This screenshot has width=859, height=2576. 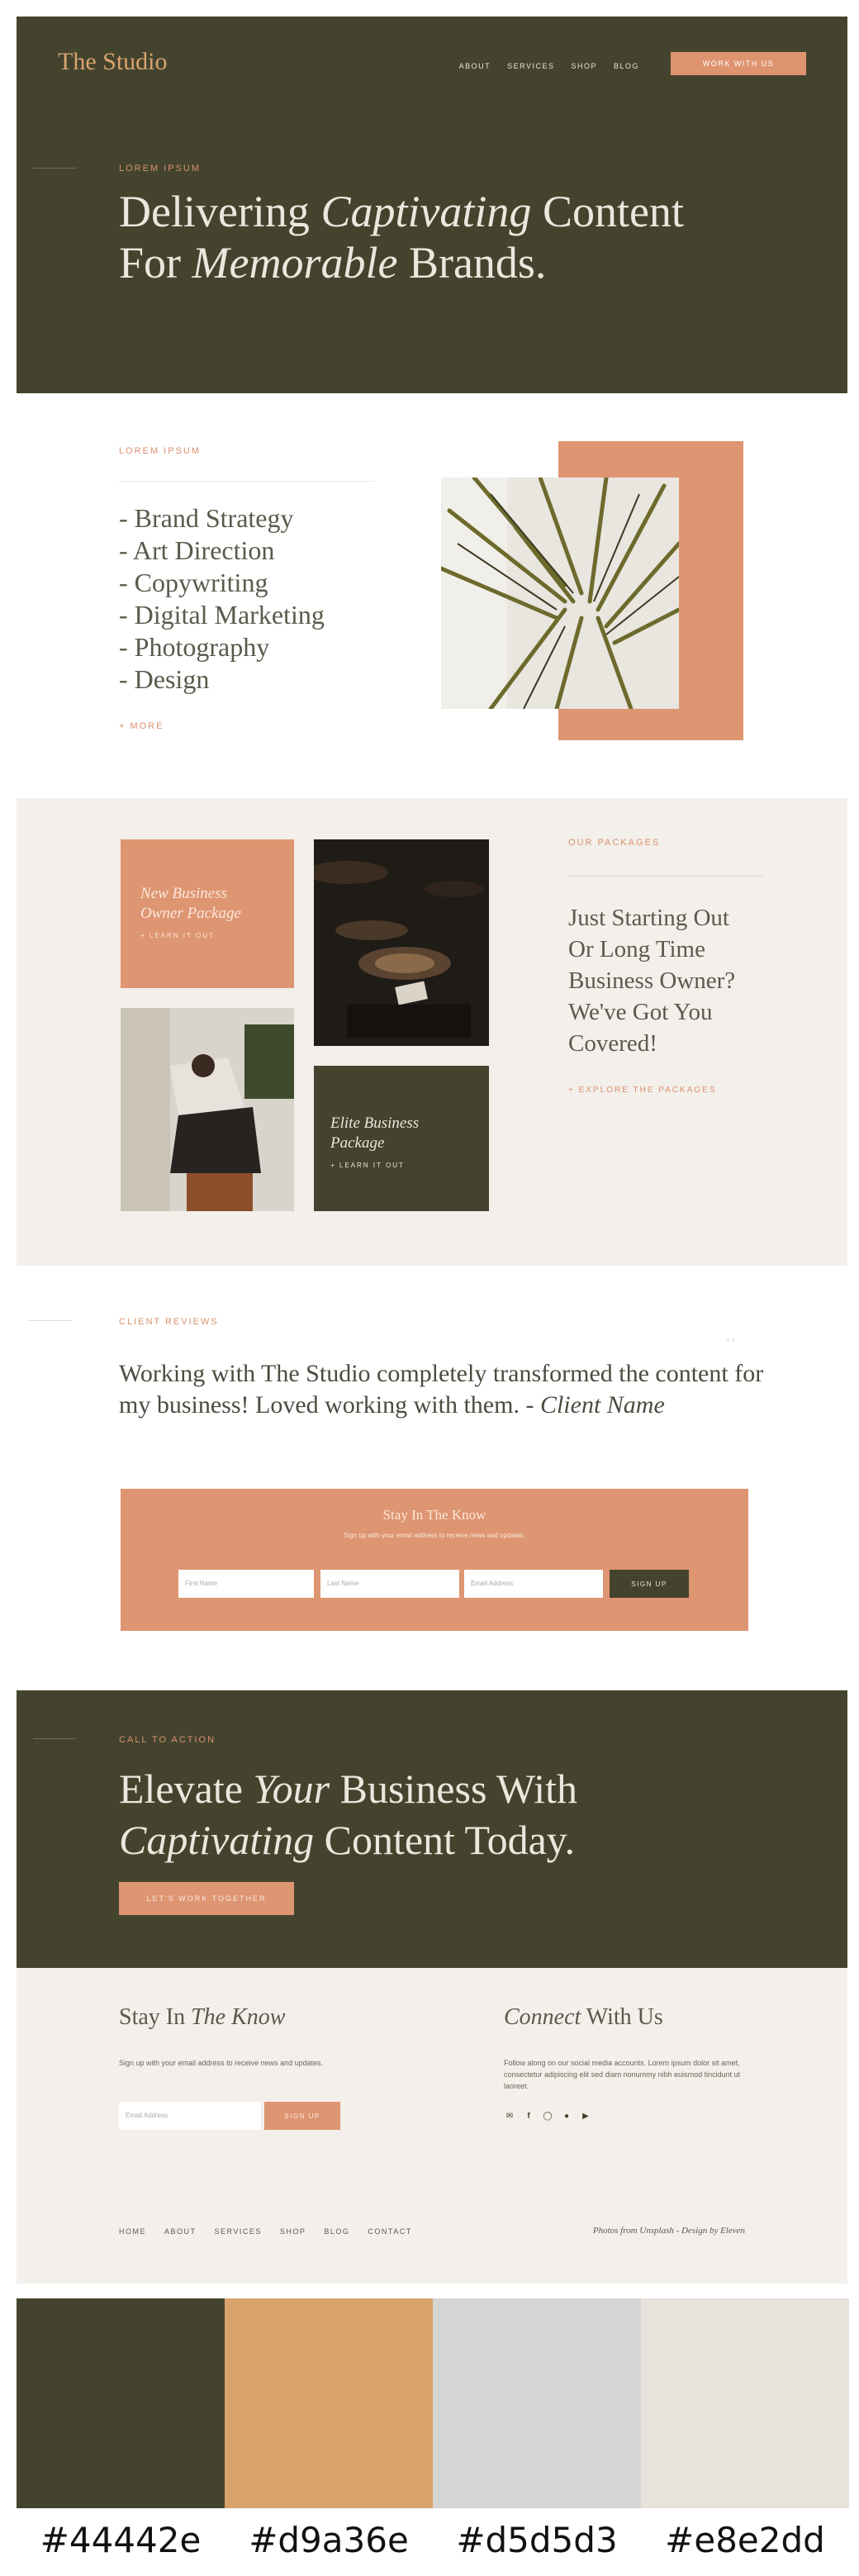 What do you see at coordinates (614, 843) in the screenshot?
I see `packages-eyebrow: OUR PACKAGES` at bounding box center [614, 843].